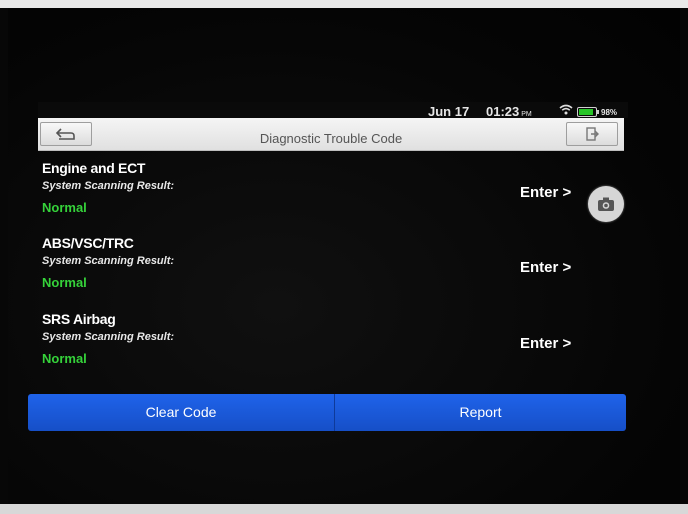  What do you see at coordinates (545, 192) in the screenshot?
I see `enter-button-engine: Enter >` at bounding box center [545, 192].